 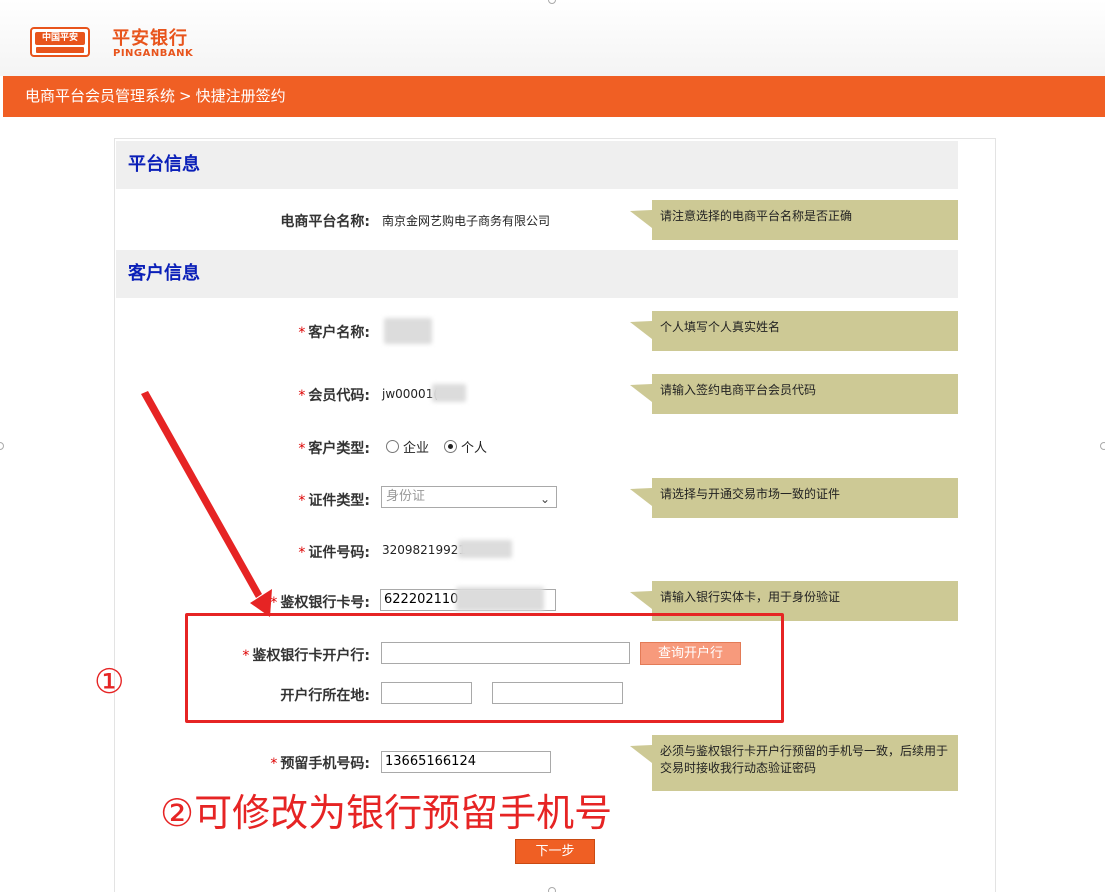 I want to click on phone-input: 13665166124, so click(x=466, y=762).